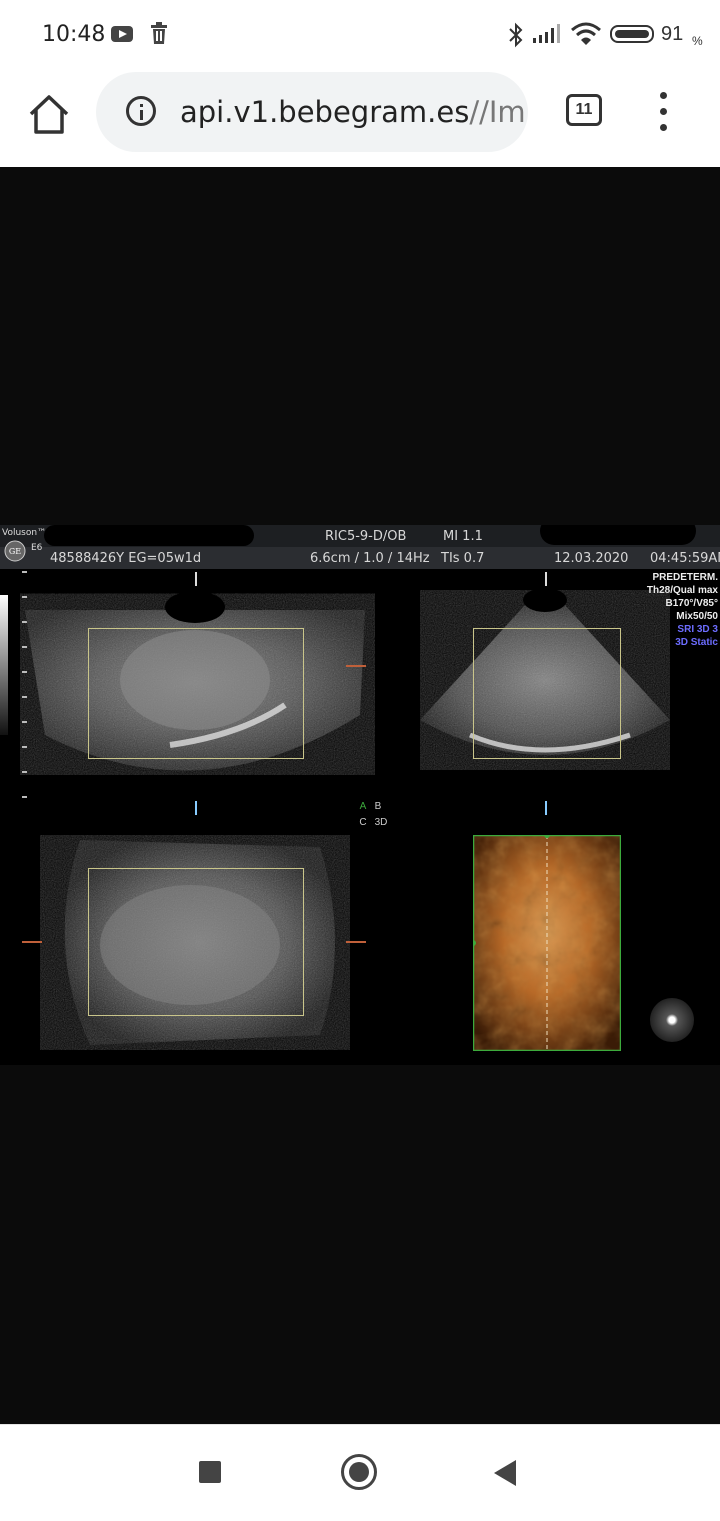  I want to click on quadrant-a: A, so click(363, 806).